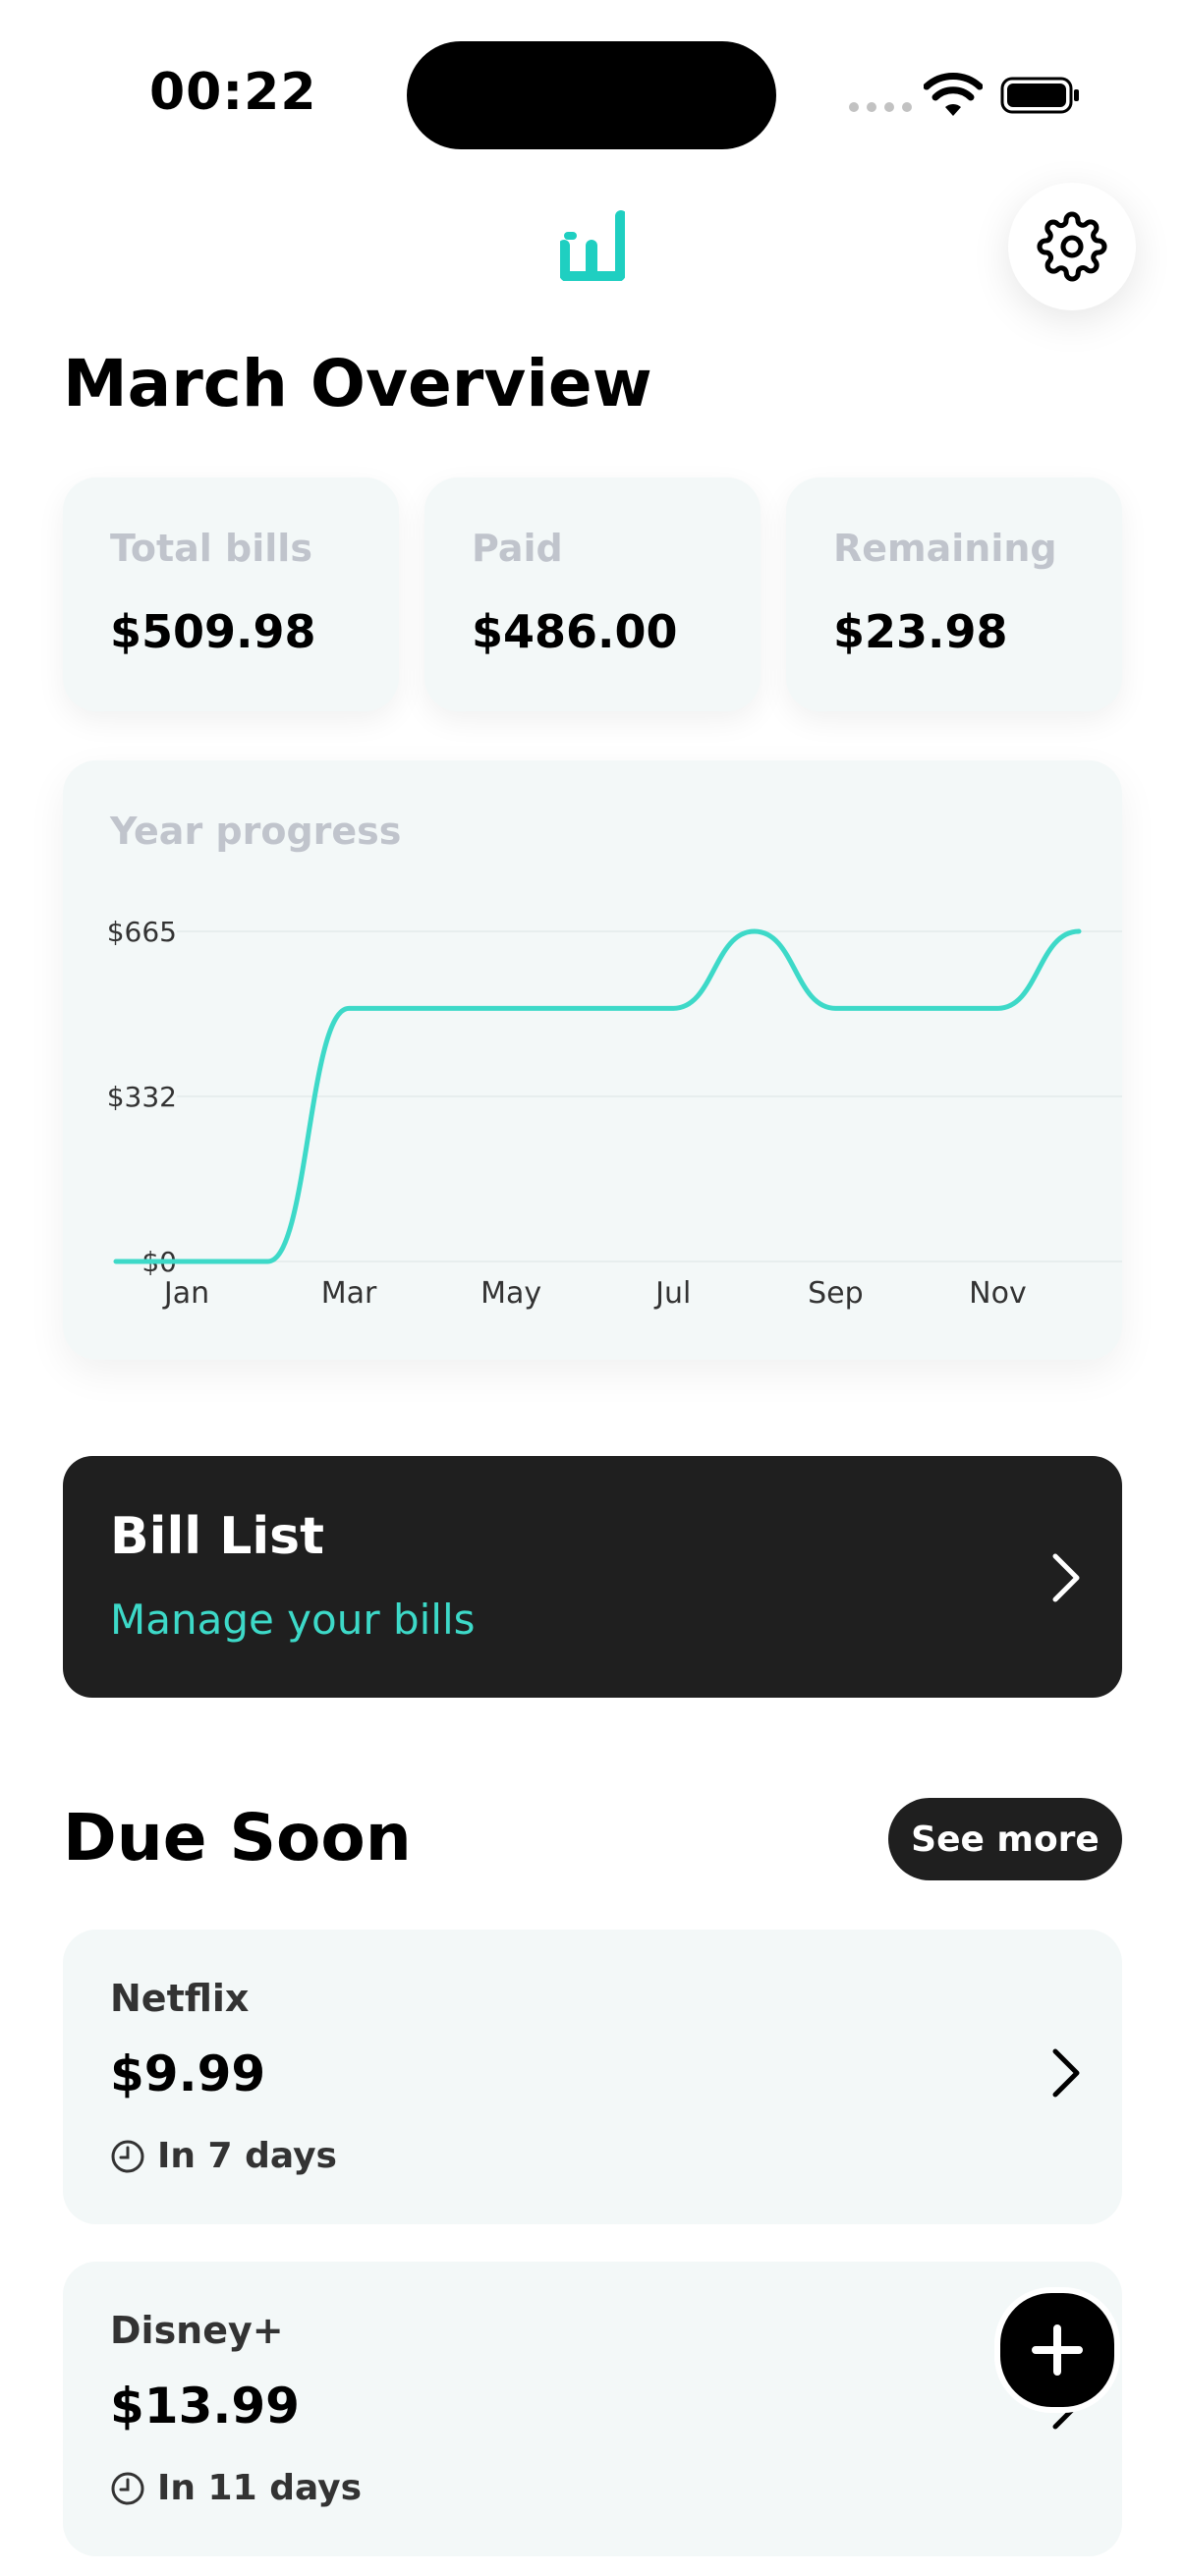 This screenshot has height=2576, width=1185. Describe the element at coordinates (185, 1293) in the screenshot. I see `x-tick-label: Jan` at that location.